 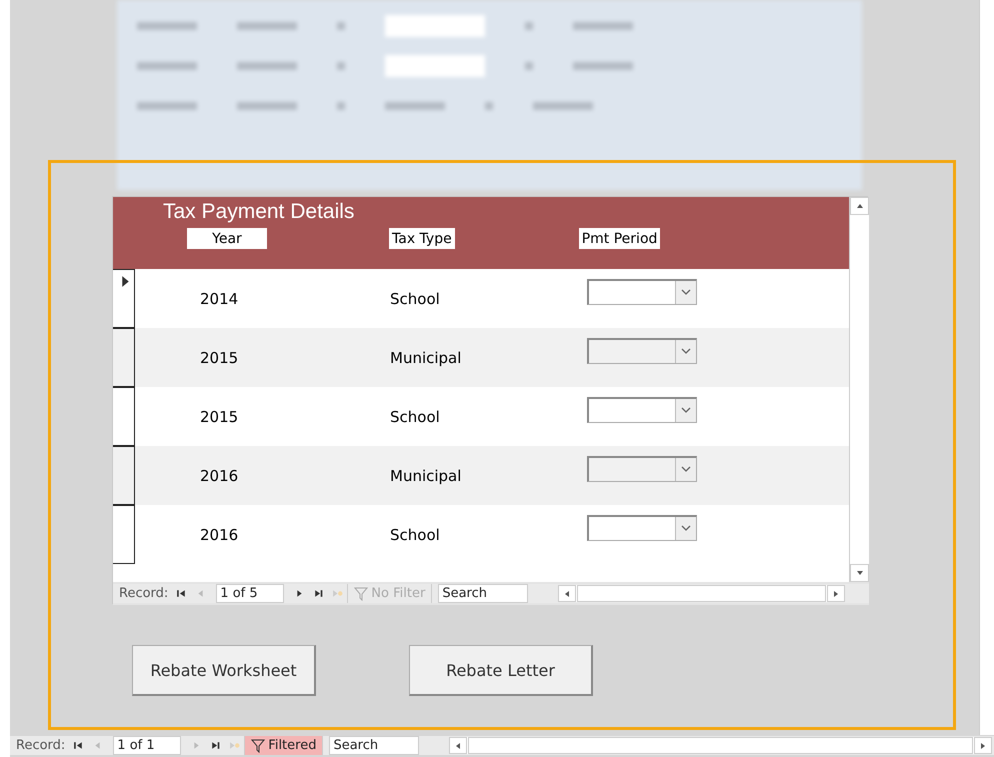 I want to click on action-button: Rebate Worksheet, so click(x=224, y=670).